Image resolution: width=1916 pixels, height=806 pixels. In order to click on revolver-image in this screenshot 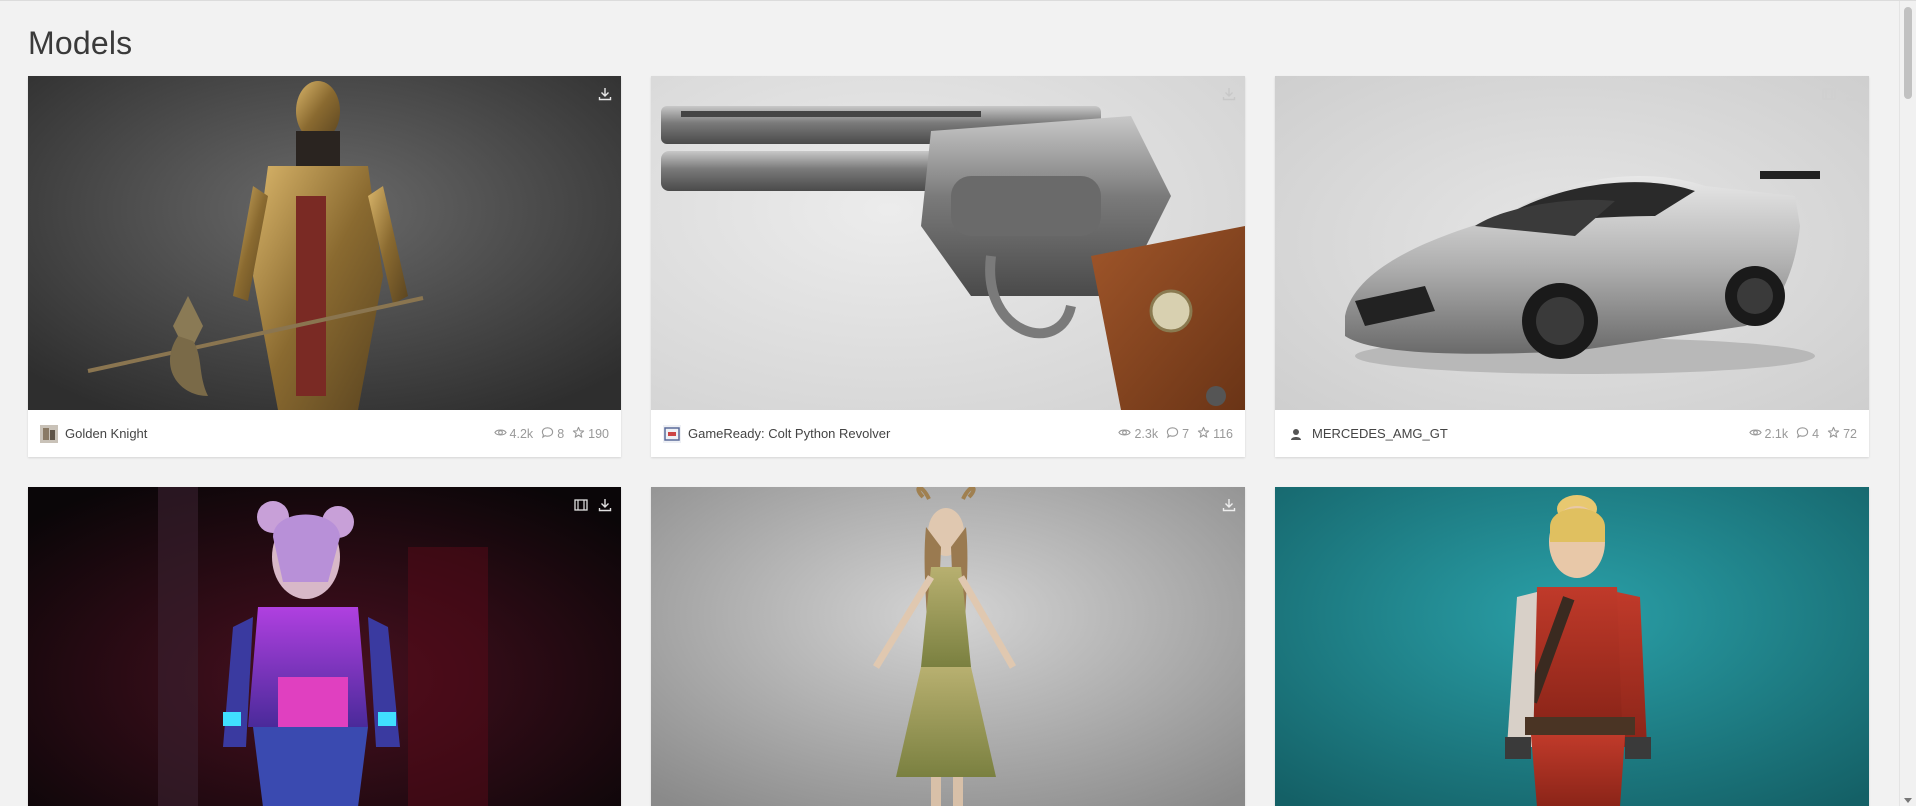, I will do `click(948, 243)`.